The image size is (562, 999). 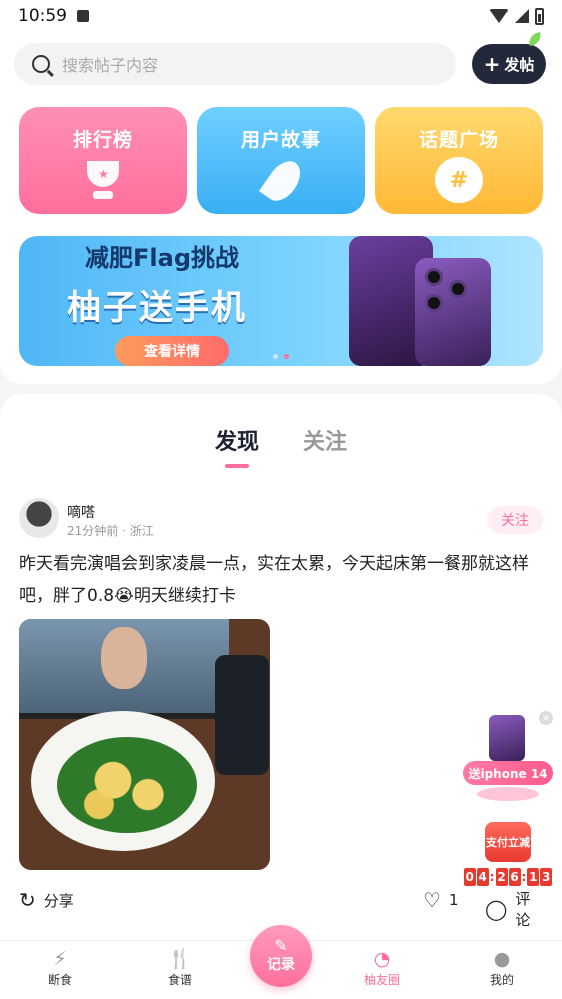 What do you see at coordinates (102, 140) in the screenshot?
I see `ranking-card-title: 排行榜` at bounding box center [102, 140].